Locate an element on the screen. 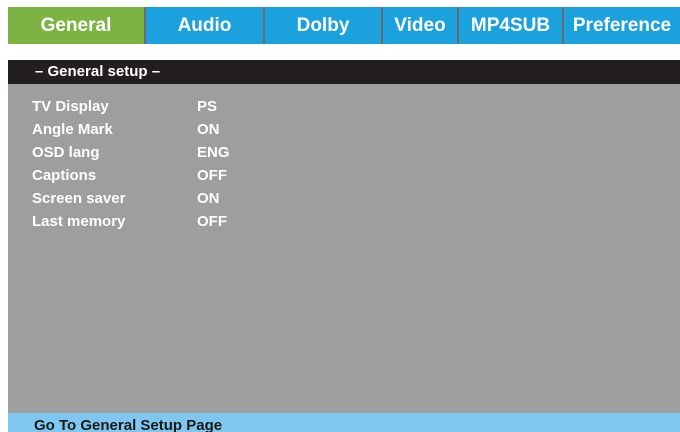 The image size is (680, 432). tab-general: General is located at coordinates (77, 25).